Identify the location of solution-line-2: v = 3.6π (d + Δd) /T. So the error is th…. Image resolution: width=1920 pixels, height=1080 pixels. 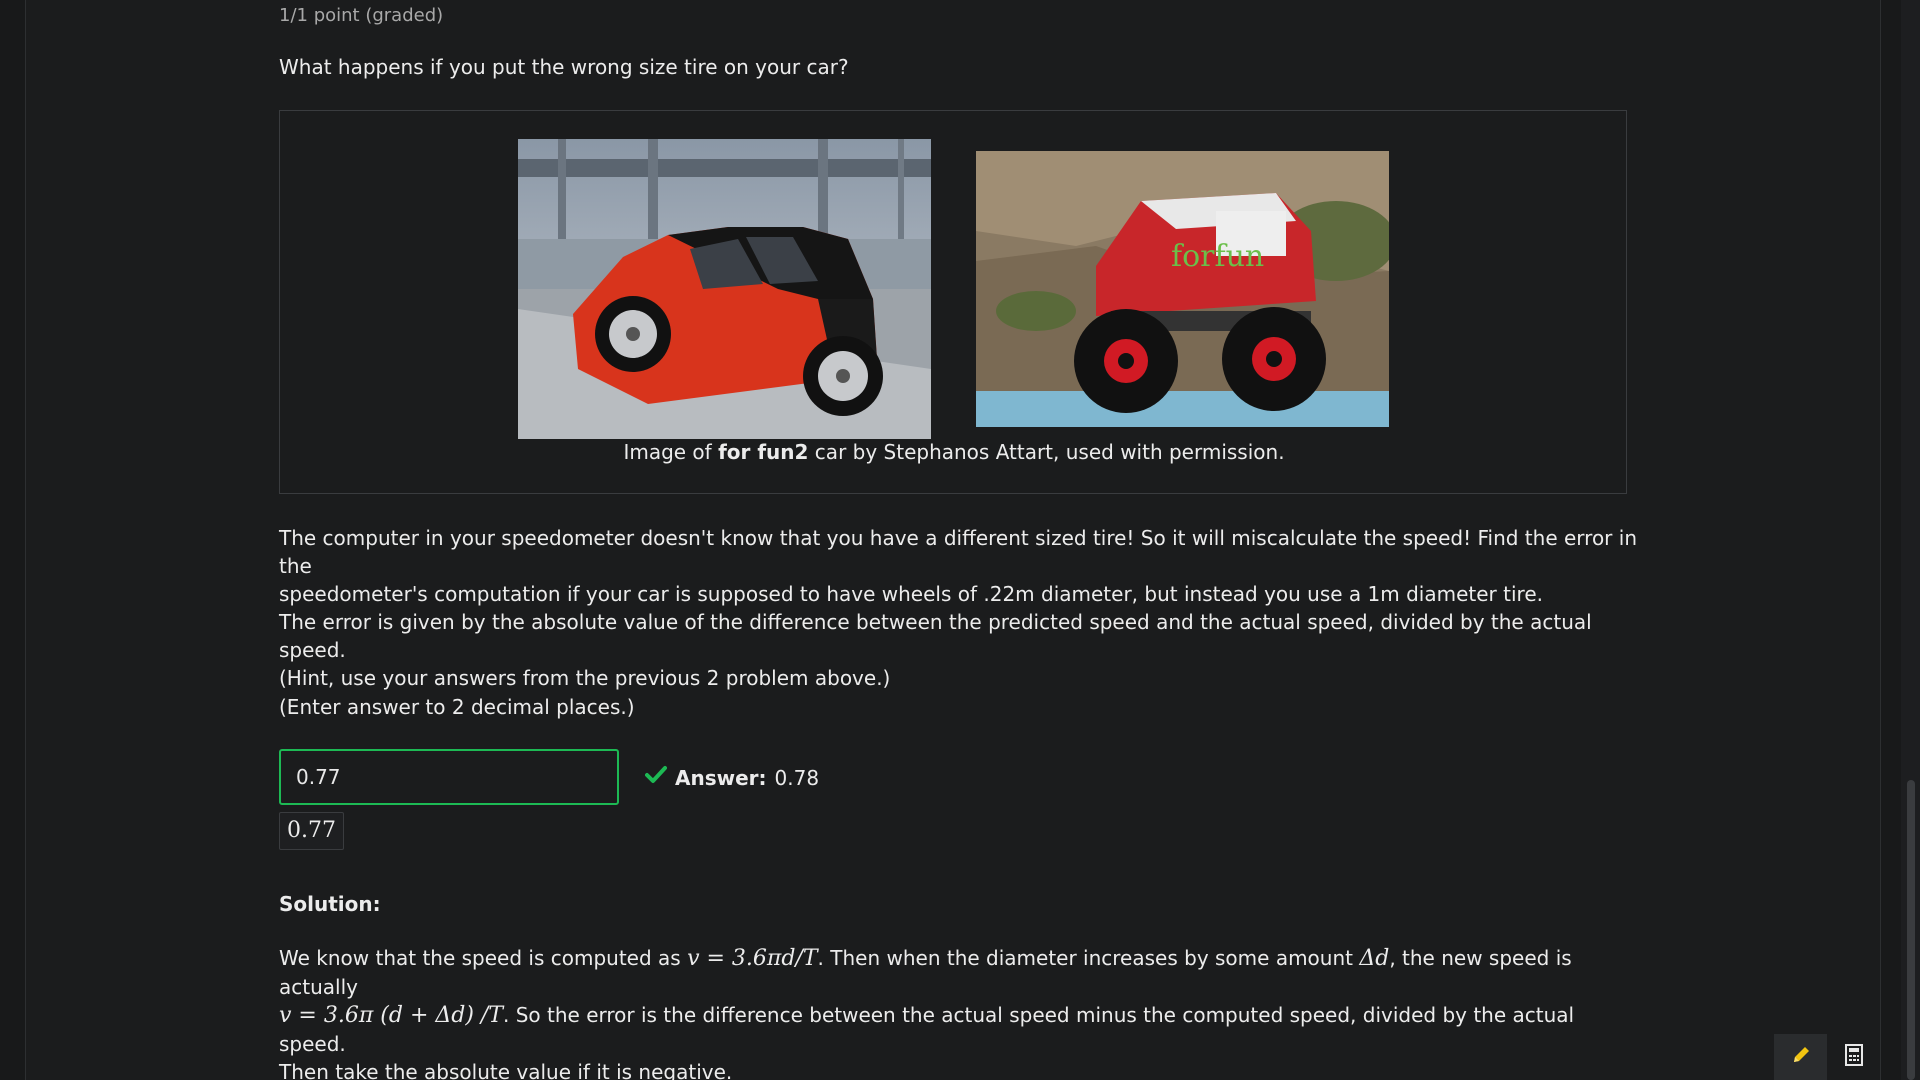
(959, 1029).